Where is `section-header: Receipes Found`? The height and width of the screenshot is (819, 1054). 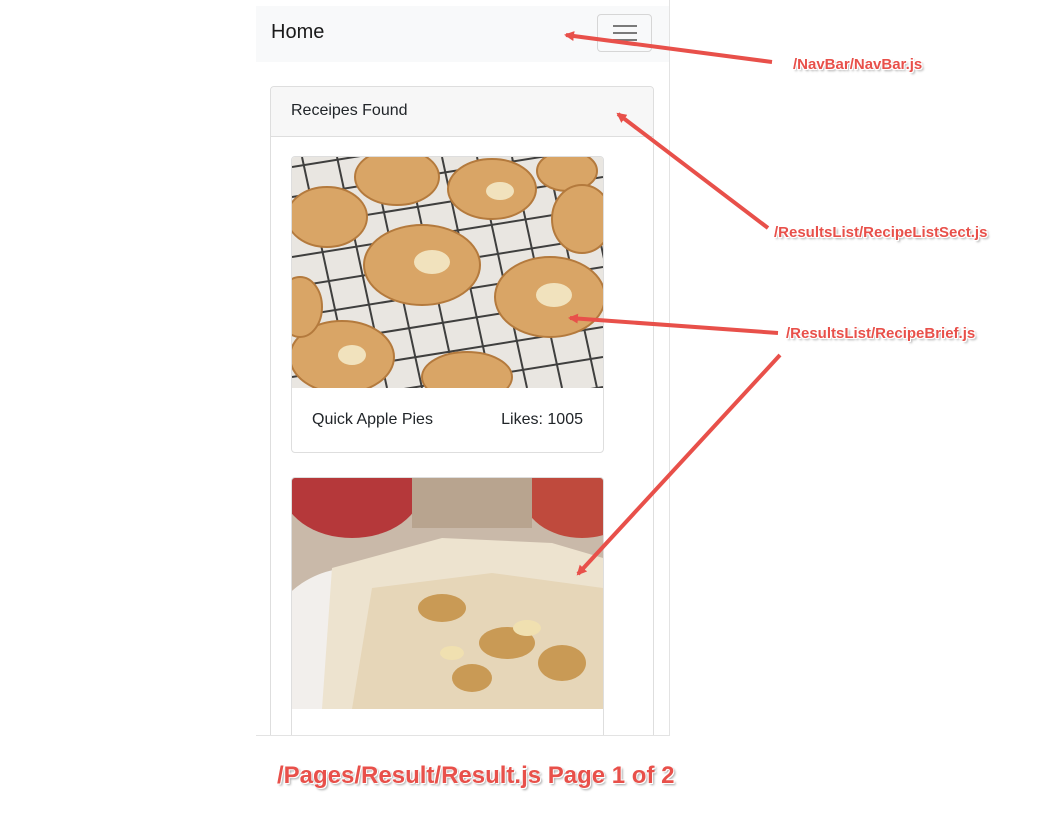 section-header: Receipes Found is located at coordinates (462, 112).